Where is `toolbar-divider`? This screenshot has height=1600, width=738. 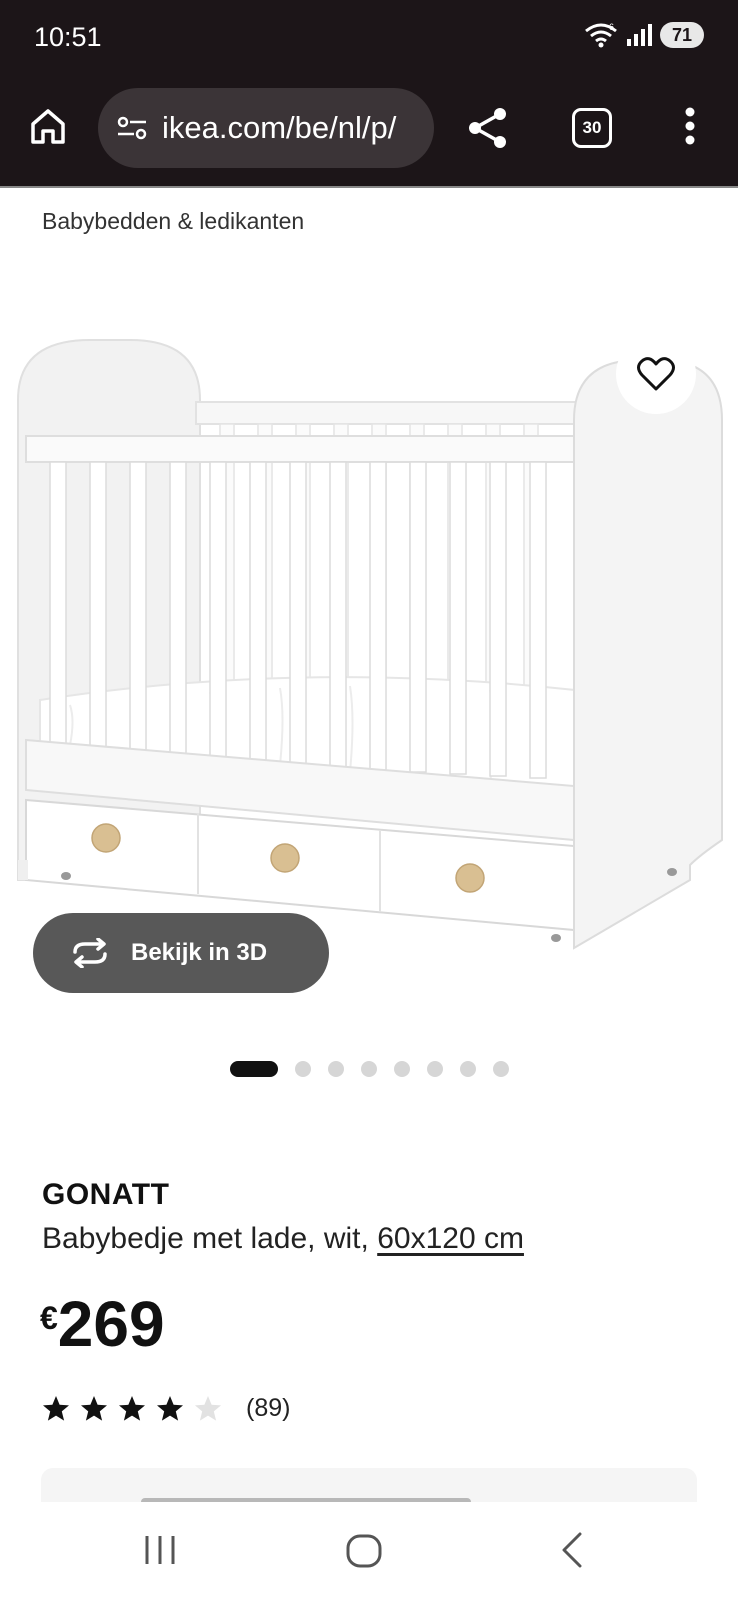
toolbar-divider is located at coordinates (369, 187).